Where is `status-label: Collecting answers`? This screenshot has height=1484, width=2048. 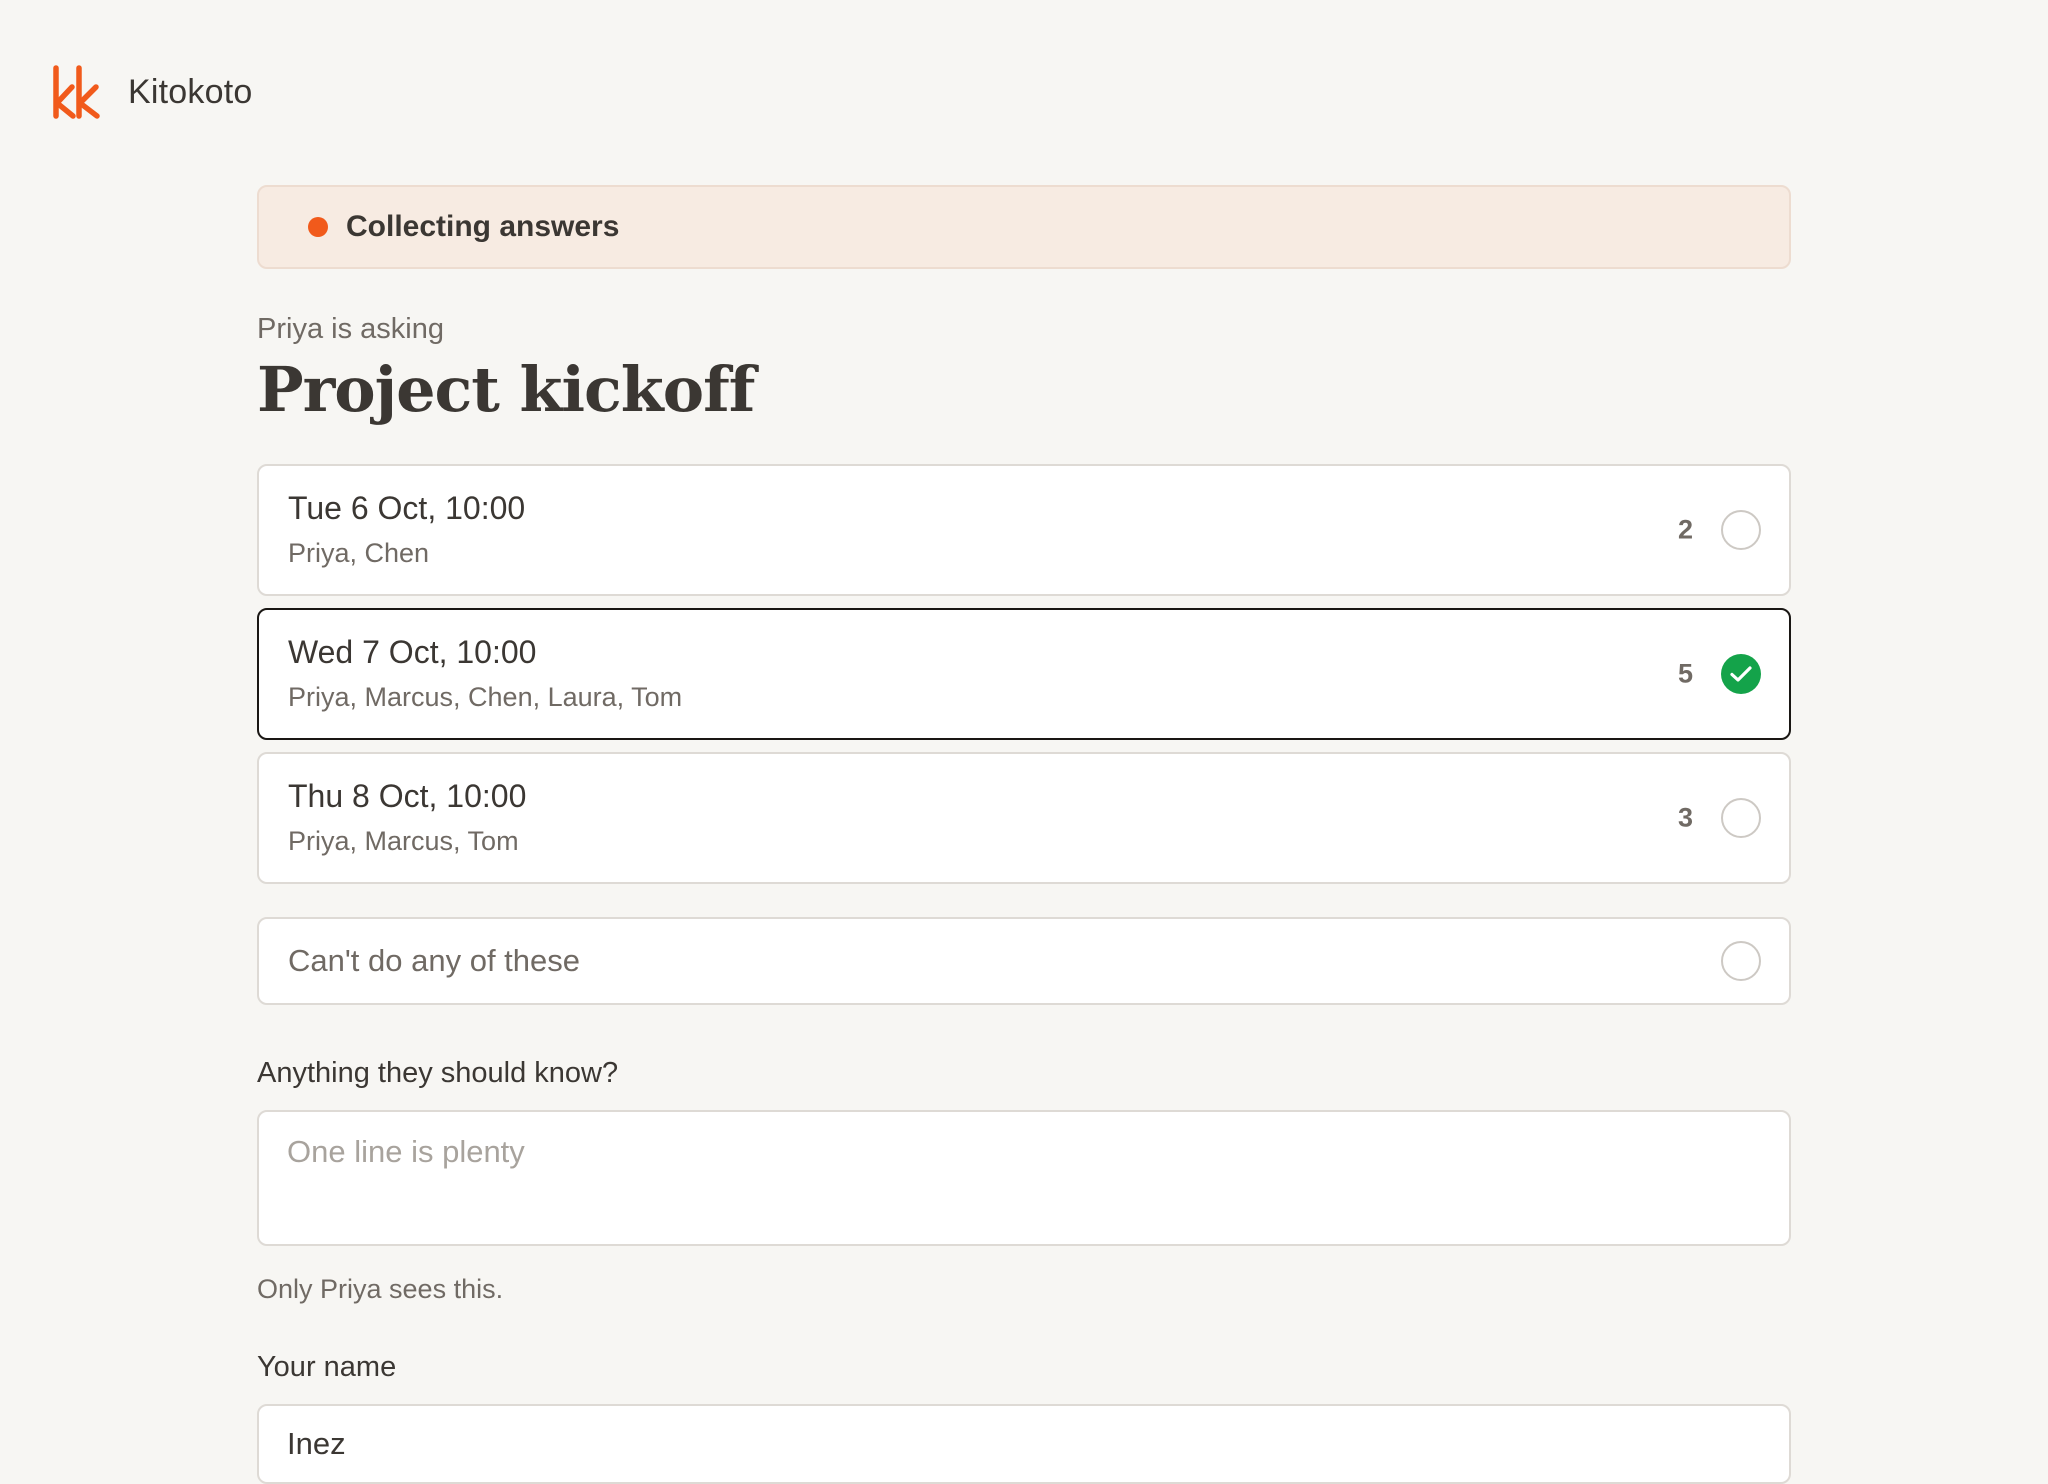 status-label: Collecting answers is located at coordinates (483, 226).